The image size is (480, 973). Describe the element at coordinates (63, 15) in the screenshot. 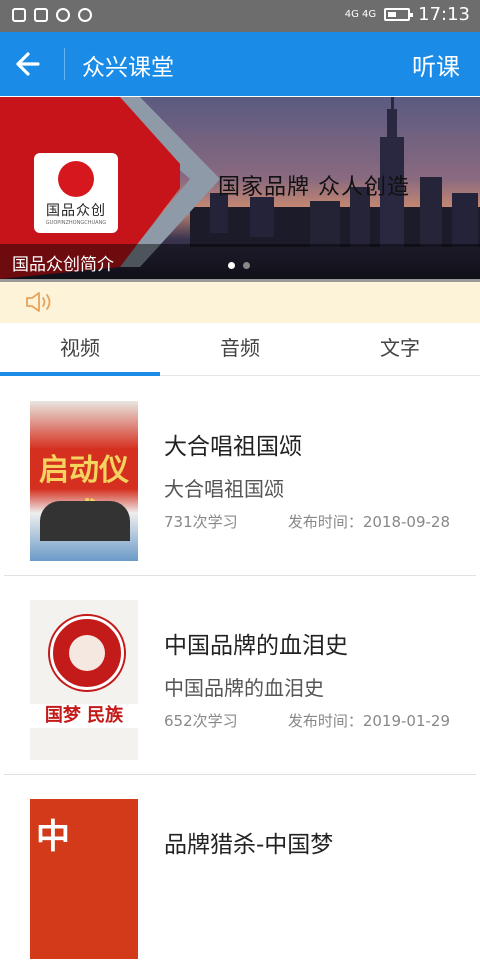

I see `wechat-icon` at that location.